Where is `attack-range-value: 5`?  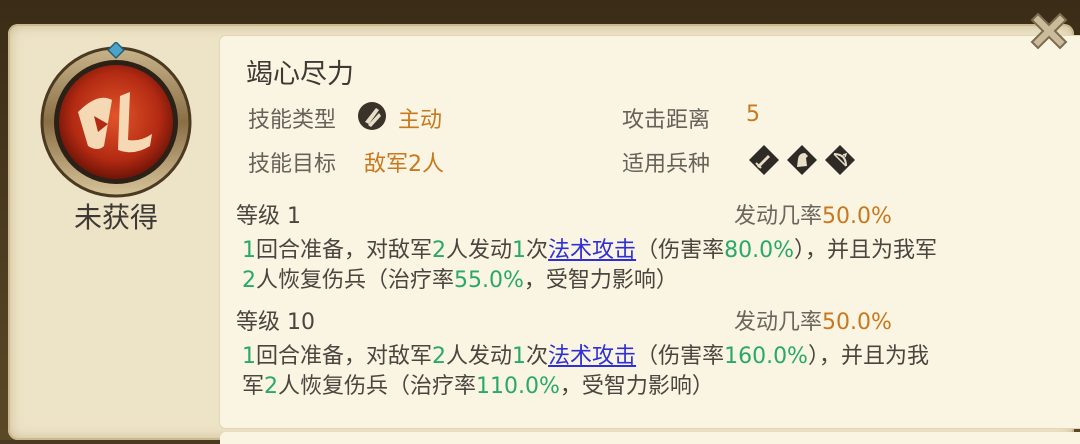
attack-range-value: 5 is located at coordinates (753, 114).